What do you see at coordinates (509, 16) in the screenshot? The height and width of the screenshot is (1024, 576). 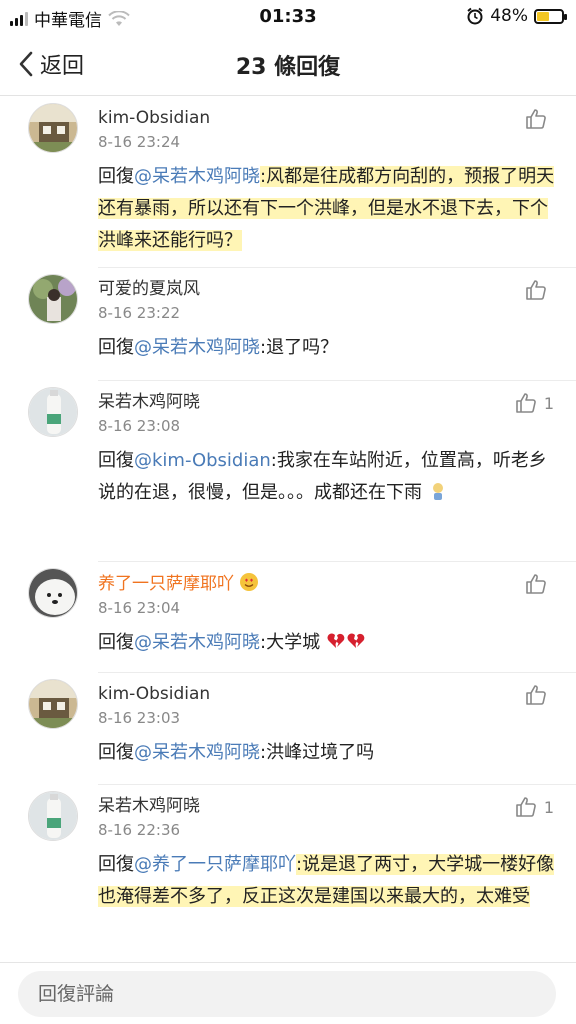 I see `battery-percent: 48%` at bounding box center [509, 16].